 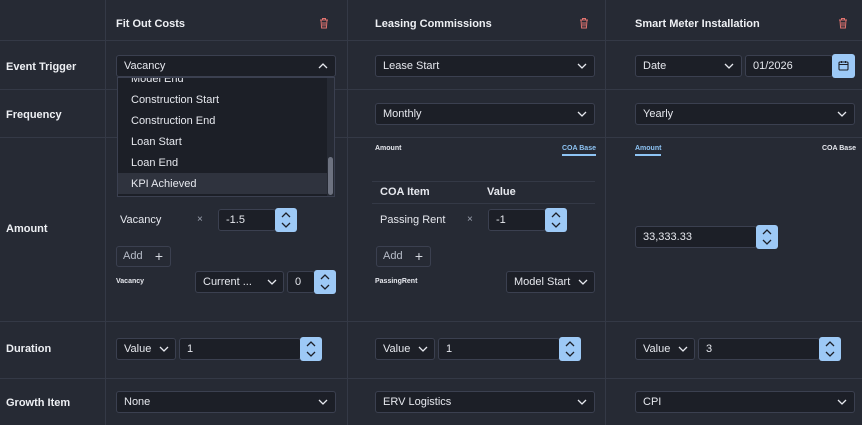 What do you see at coordinates (247, 220) in the screenshot?
I see `amount-value-input: -1.5` at bounding box center [247, 220].